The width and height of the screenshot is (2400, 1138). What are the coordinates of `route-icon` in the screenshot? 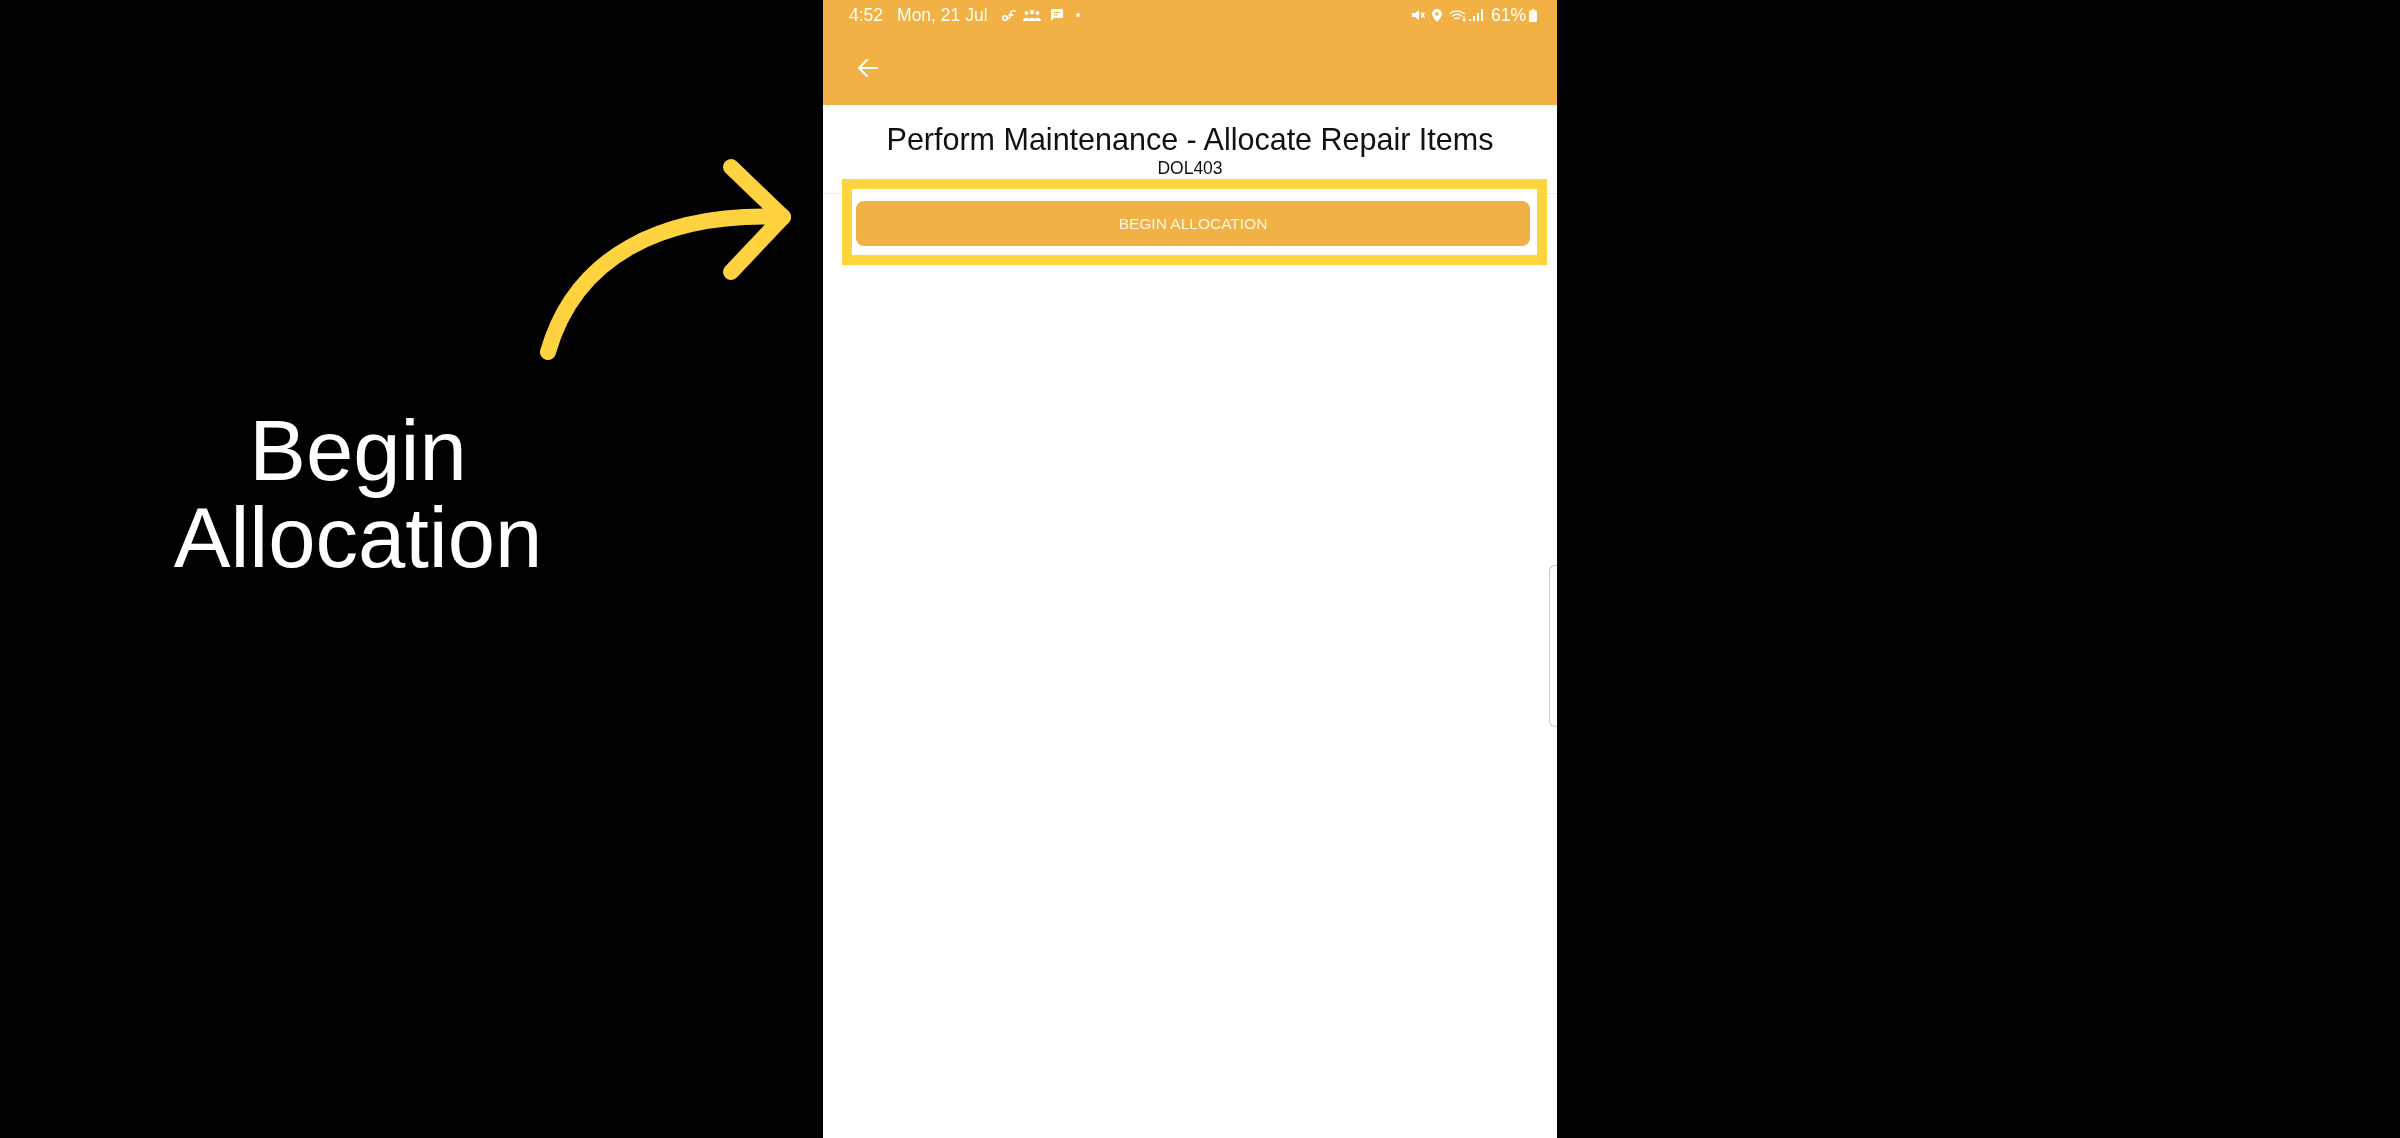 It's located at (1008, 15).